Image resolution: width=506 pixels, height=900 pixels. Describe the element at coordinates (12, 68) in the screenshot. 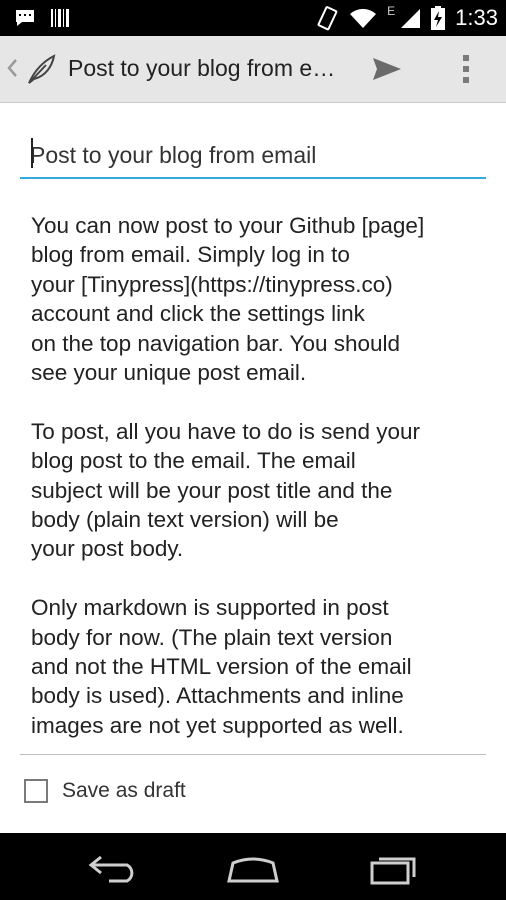

I see `up-chevron-icon` at that location.